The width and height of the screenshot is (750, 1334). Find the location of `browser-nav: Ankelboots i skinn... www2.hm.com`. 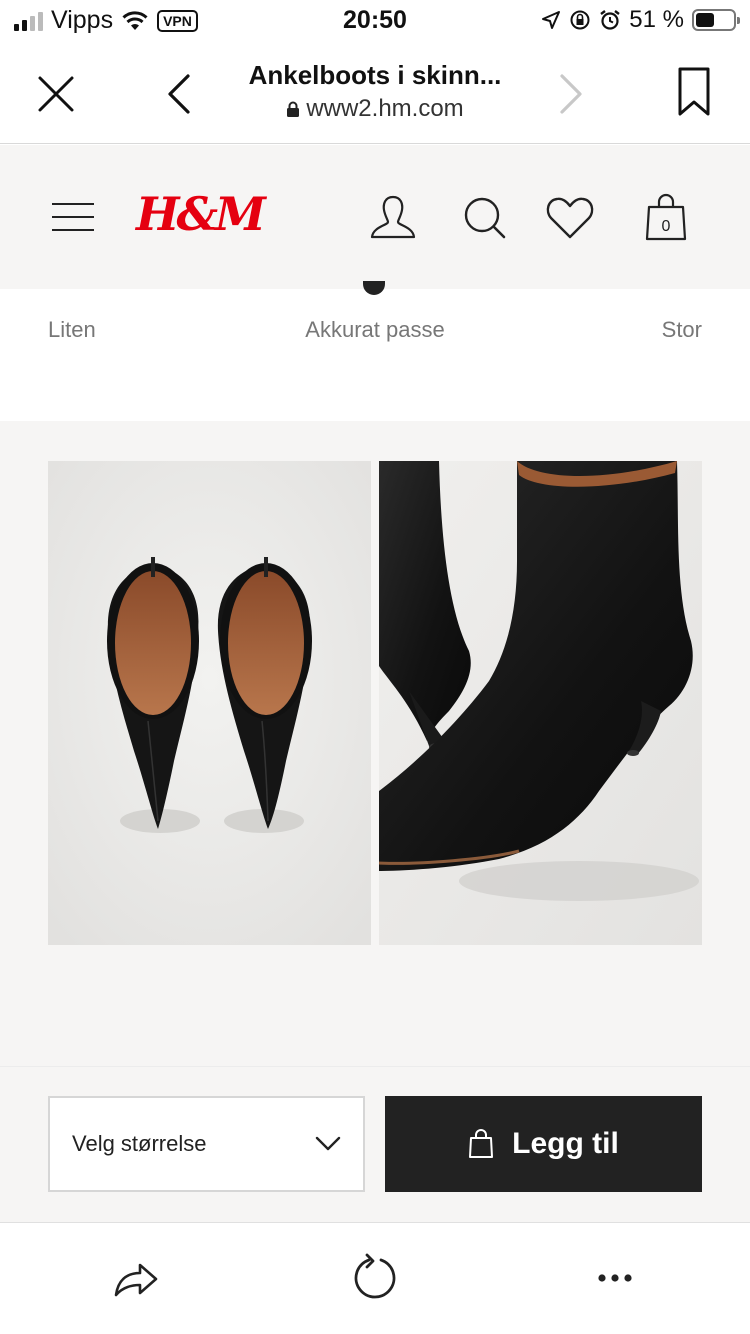

browser-nav: Ankelboots i skinn... www2.hm.com is located at coordinates (375, 93).